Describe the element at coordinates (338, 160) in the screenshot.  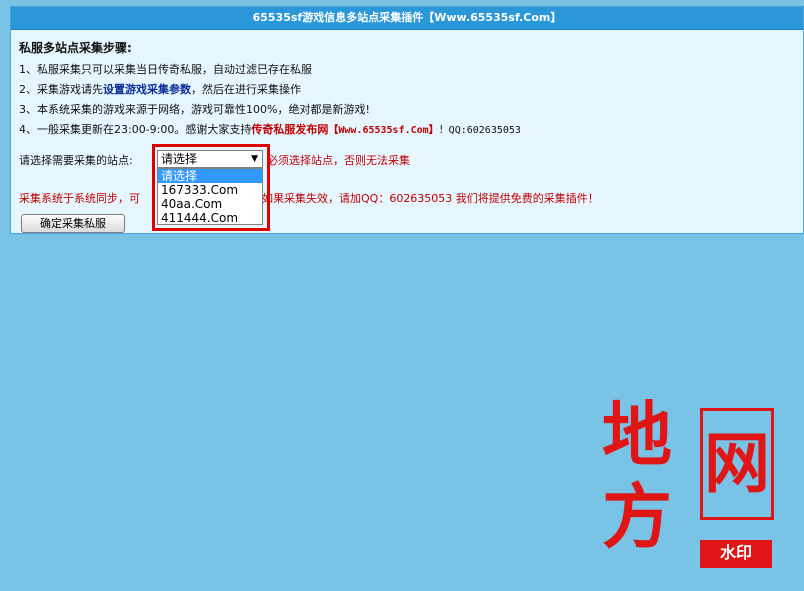
I see `site-warning: 必须选择站点，否则无法采集` at that location.